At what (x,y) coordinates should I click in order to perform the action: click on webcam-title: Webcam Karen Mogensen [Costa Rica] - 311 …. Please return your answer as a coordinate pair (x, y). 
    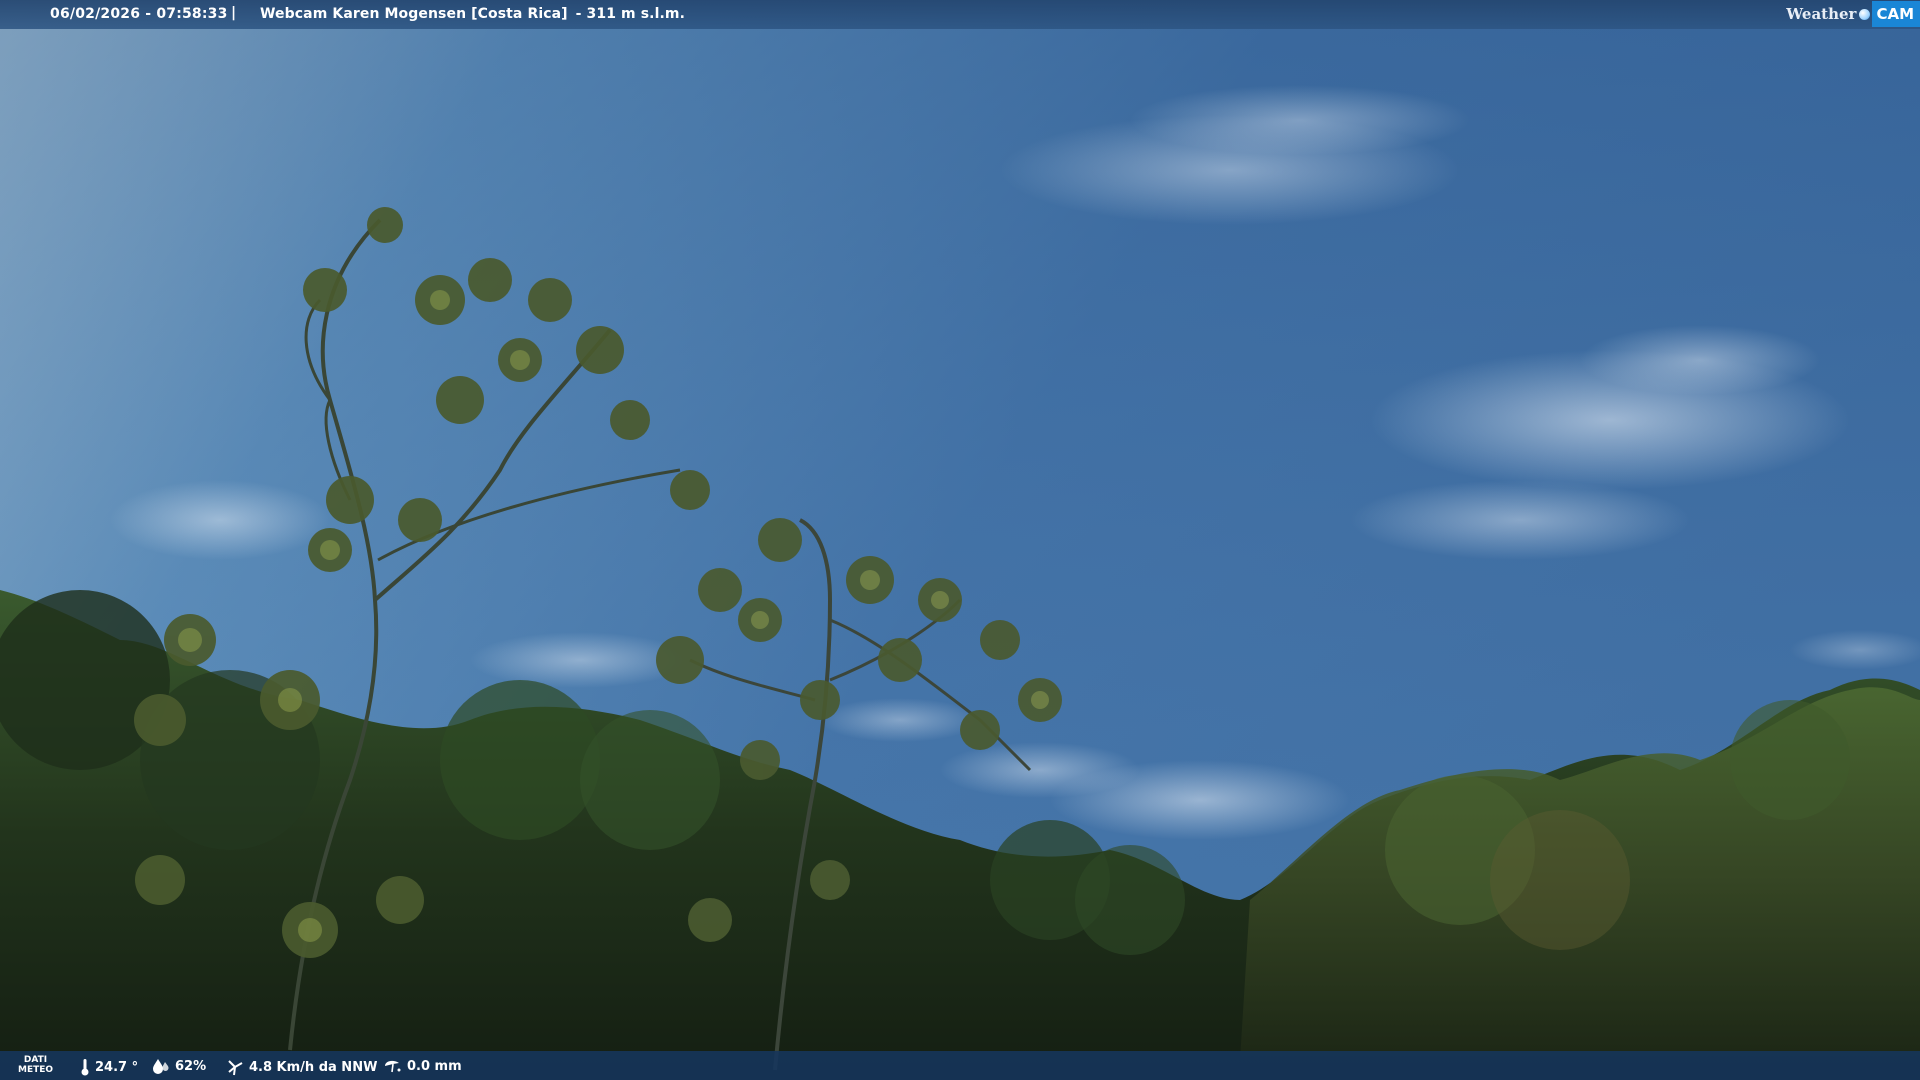
    Looking at the image, I should click on (472, 14).